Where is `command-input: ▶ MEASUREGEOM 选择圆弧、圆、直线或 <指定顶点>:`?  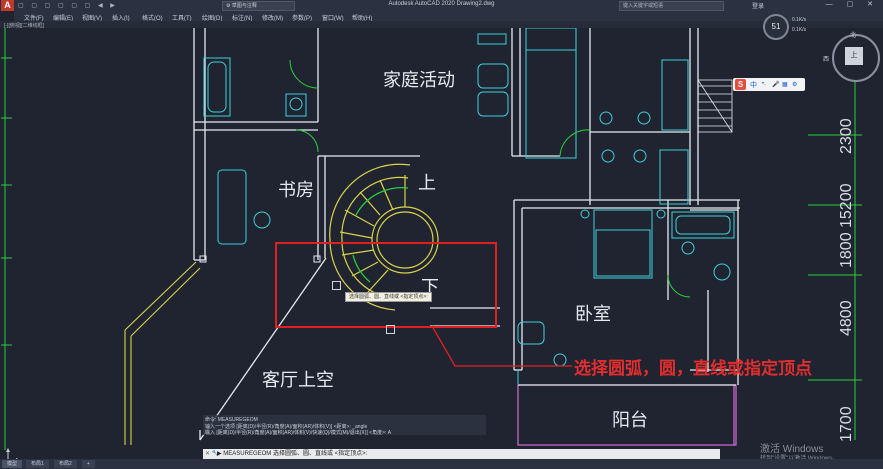 command-input: ▶ MEASUREGEOM 选择圆弧、圆、直线或 <指定顶点>: is located at coordinates (292, 454).